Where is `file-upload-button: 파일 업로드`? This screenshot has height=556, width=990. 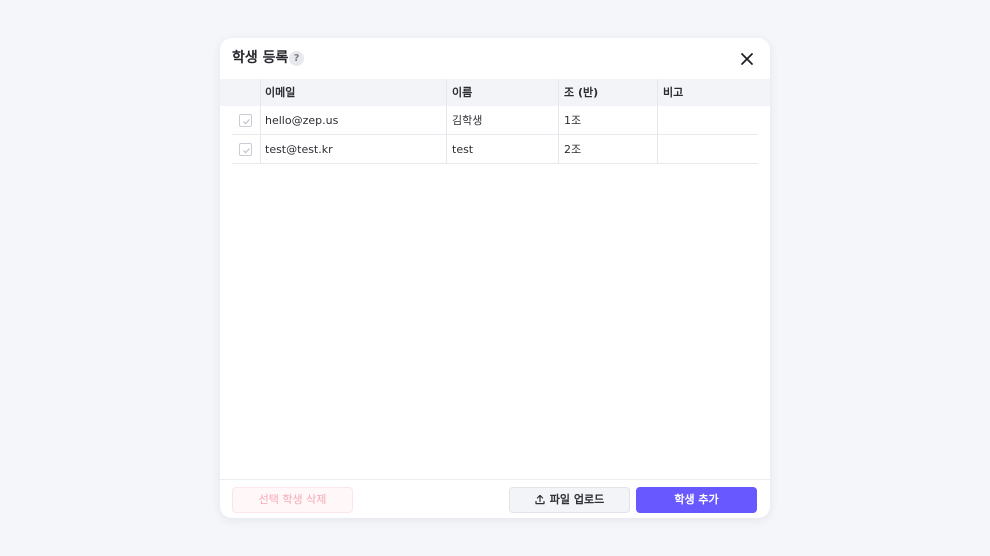 file-upload-button: 파일 업로드 is located at coordinates (569, 500).